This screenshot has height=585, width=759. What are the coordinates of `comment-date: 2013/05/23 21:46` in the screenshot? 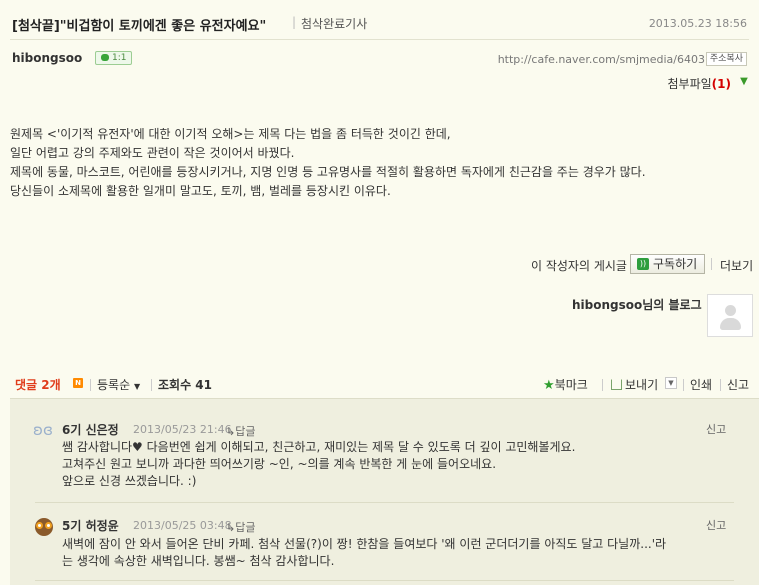 It's located at (182, 429).